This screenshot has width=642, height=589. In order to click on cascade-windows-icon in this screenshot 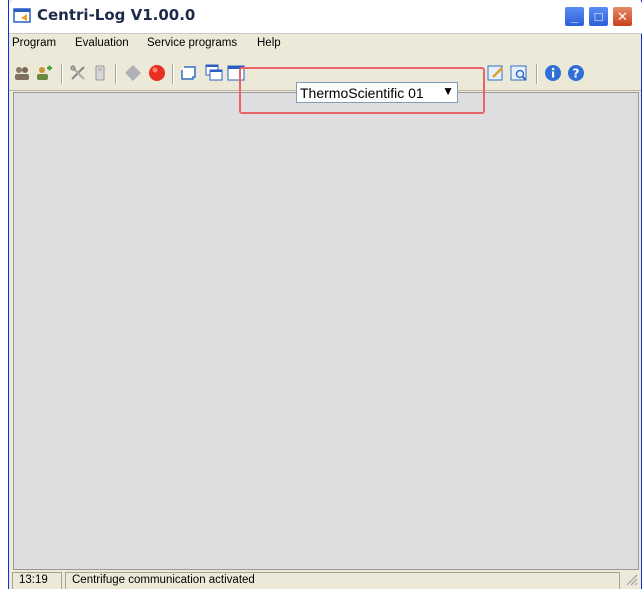, I will do `click(214, 73)`.